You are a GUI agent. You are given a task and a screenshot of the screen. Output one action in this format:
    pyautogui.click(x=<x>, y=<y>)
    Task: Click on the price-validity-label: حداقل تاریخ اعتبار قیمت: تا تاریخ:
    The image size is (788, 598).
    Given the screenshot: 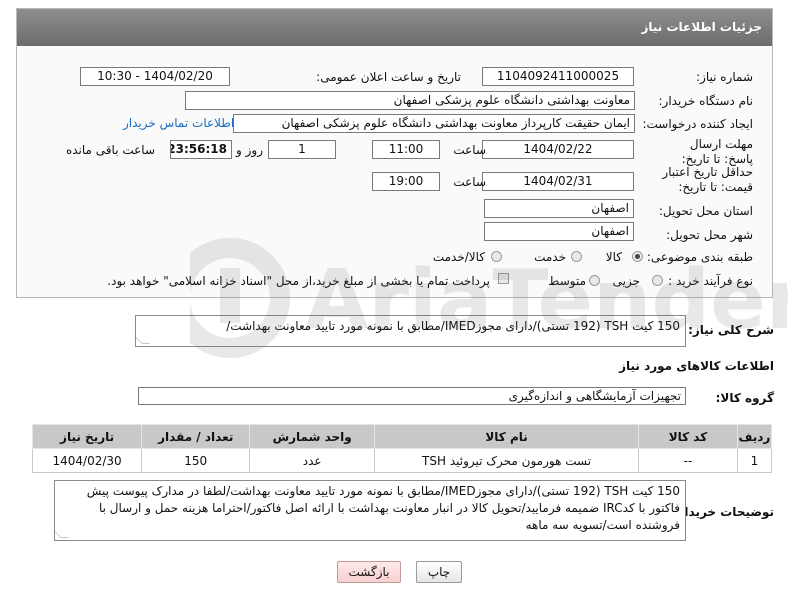 What is the action you would take?
    pyautogui.click(x=707, y=179)
    